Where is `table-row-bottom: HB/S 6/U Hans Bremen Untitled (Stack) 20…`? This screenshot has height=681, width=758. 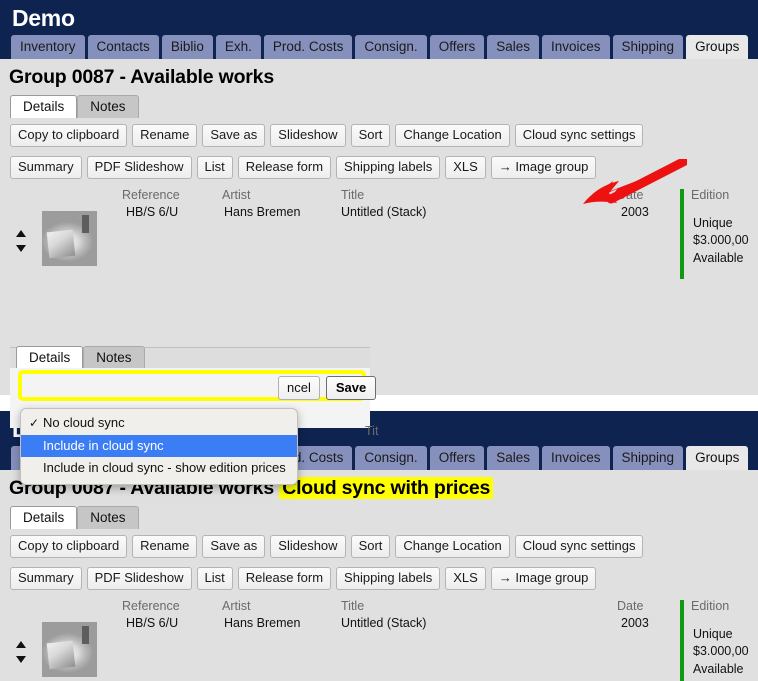 table-row-bottom: HB/S 6/U Hans Bremen Untitled (Stack) 20… is located at coordinates (379, 640).